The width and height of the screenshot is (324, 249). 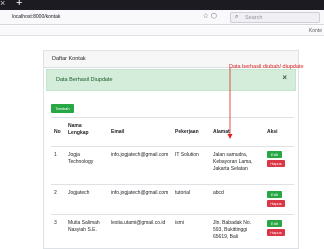 What do you see at coordinates (79, 193) in the screenshot?
I see `cell-nama-line: Jogjatech` at bounding box center [79, 193].